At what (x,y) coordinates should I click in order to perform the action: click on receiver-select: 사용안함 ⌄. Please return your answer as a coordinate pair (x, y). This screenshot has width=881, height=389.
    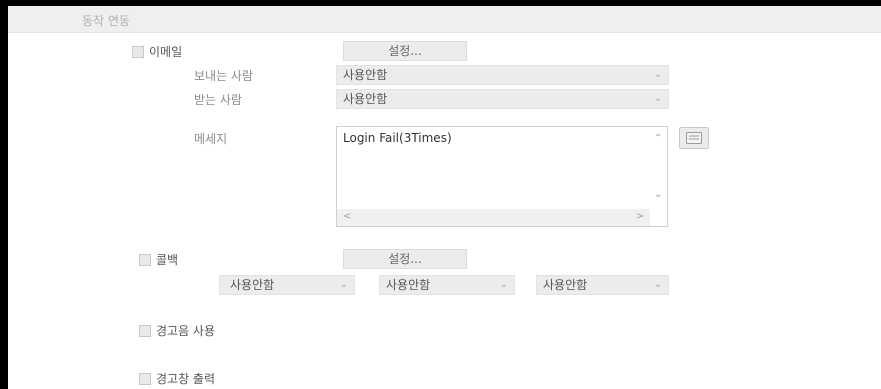
    Looking at the image, I should click on (502, 99).